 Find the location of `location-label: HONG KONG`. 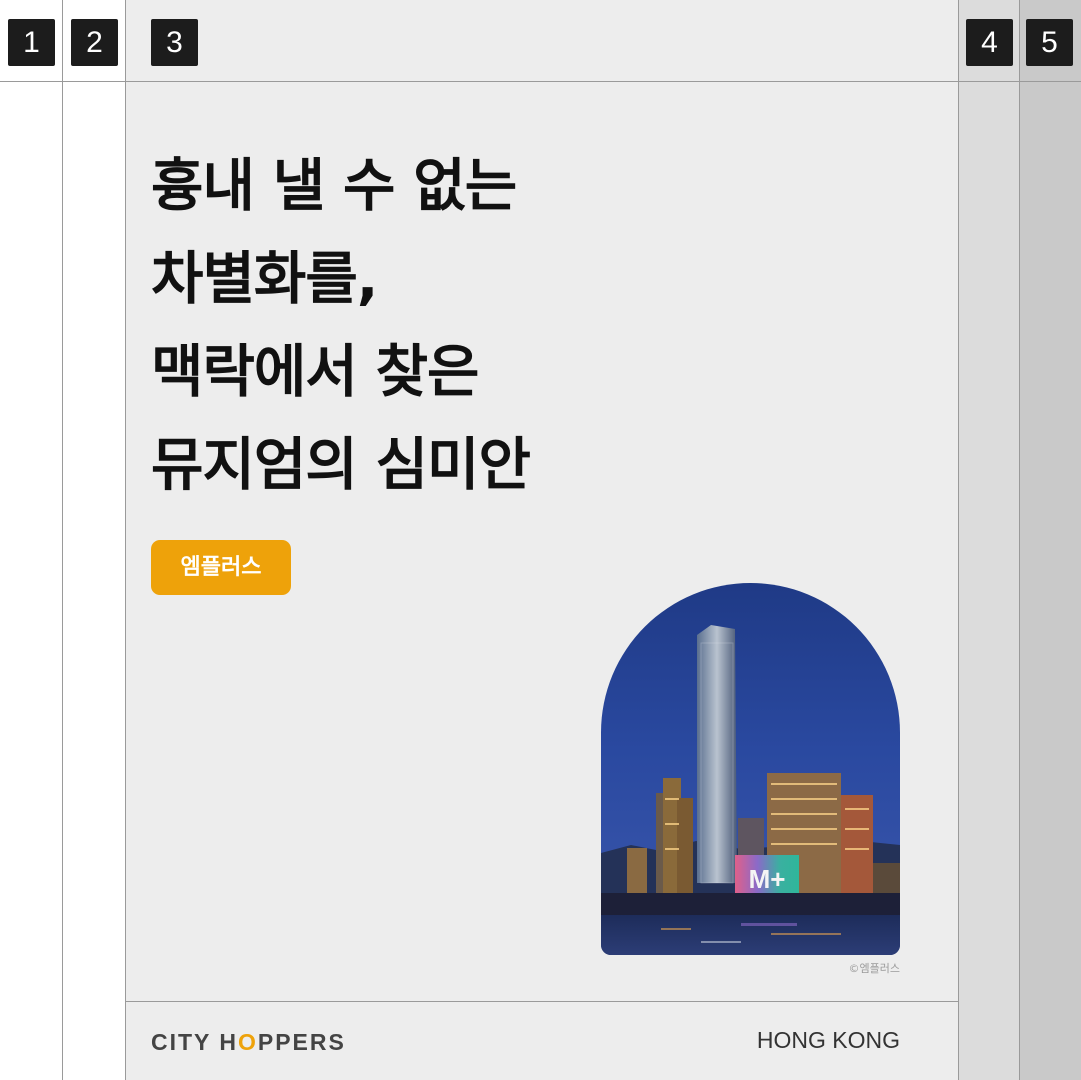

location-label: HONG KONG is located at coordinates (828, 1040).